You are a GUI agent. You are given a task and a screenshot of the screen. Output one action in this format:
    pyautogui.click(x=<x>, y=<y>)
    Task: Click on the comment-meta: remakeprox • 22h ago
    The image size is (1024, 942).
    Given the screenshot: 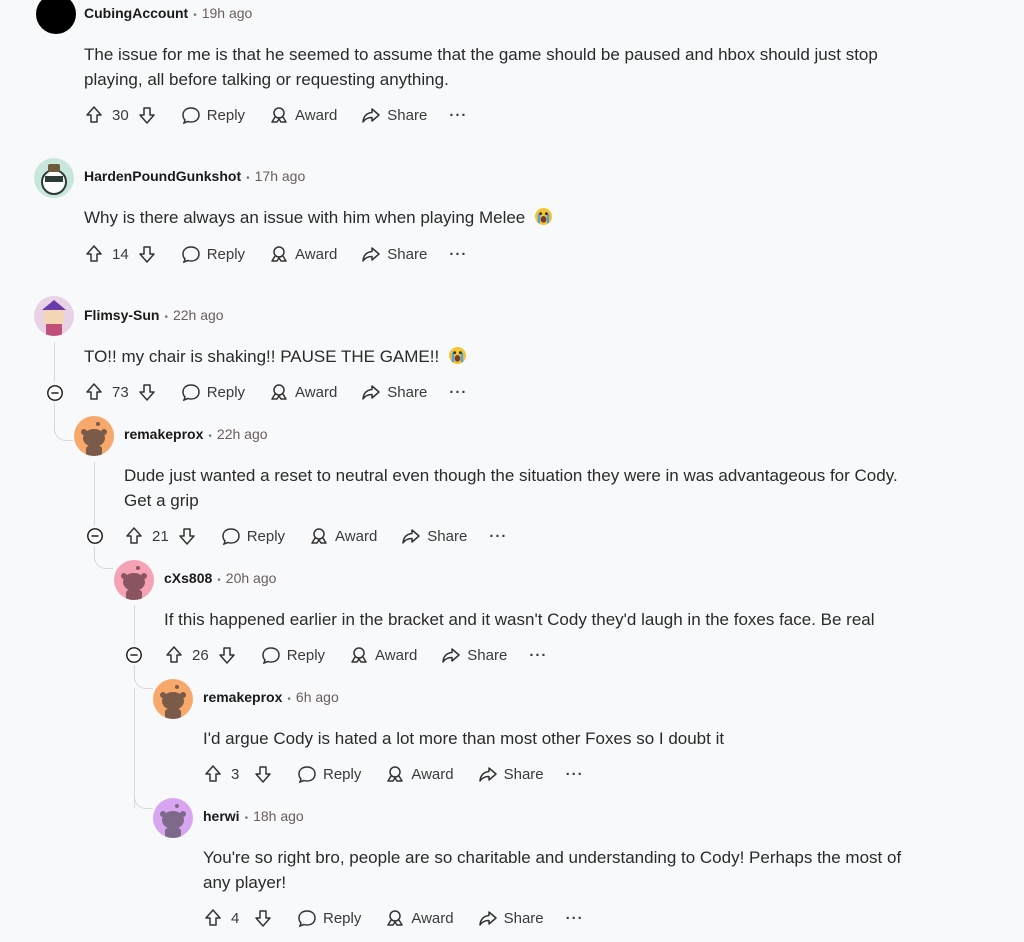 What is the action you would take?
    pyautogui.click(x=196, y=434)
    